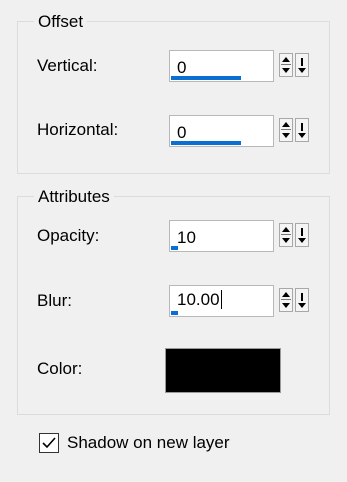 This screenshot has width=347, height=482. I want to click on vertical-progress-bar, so click(206, 78).